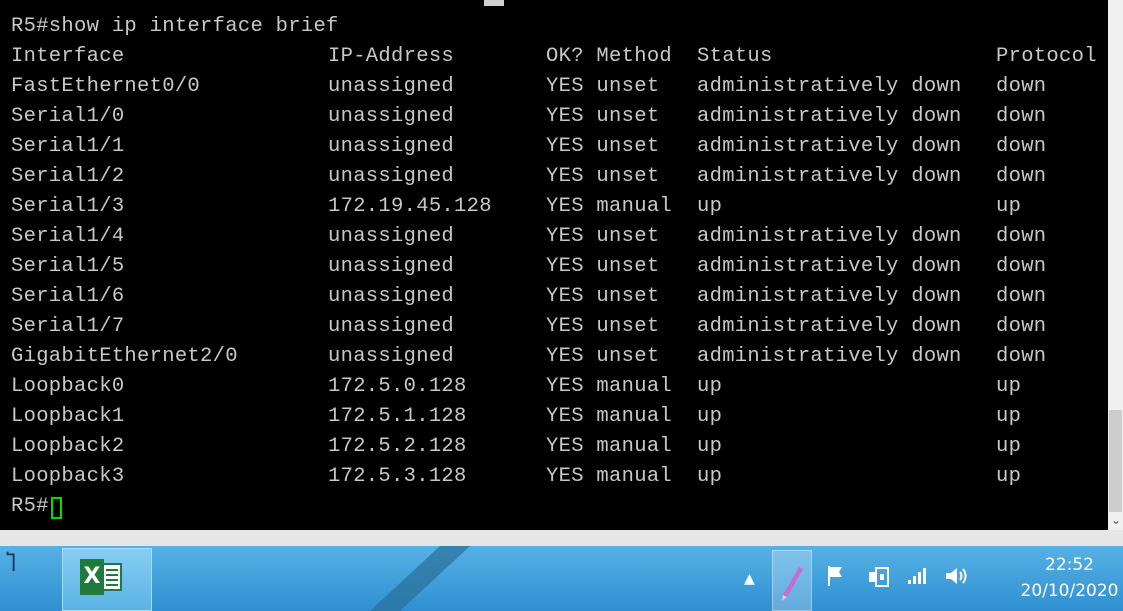  I want to click on header-ok-method: OK? Method, so click(609, 56).